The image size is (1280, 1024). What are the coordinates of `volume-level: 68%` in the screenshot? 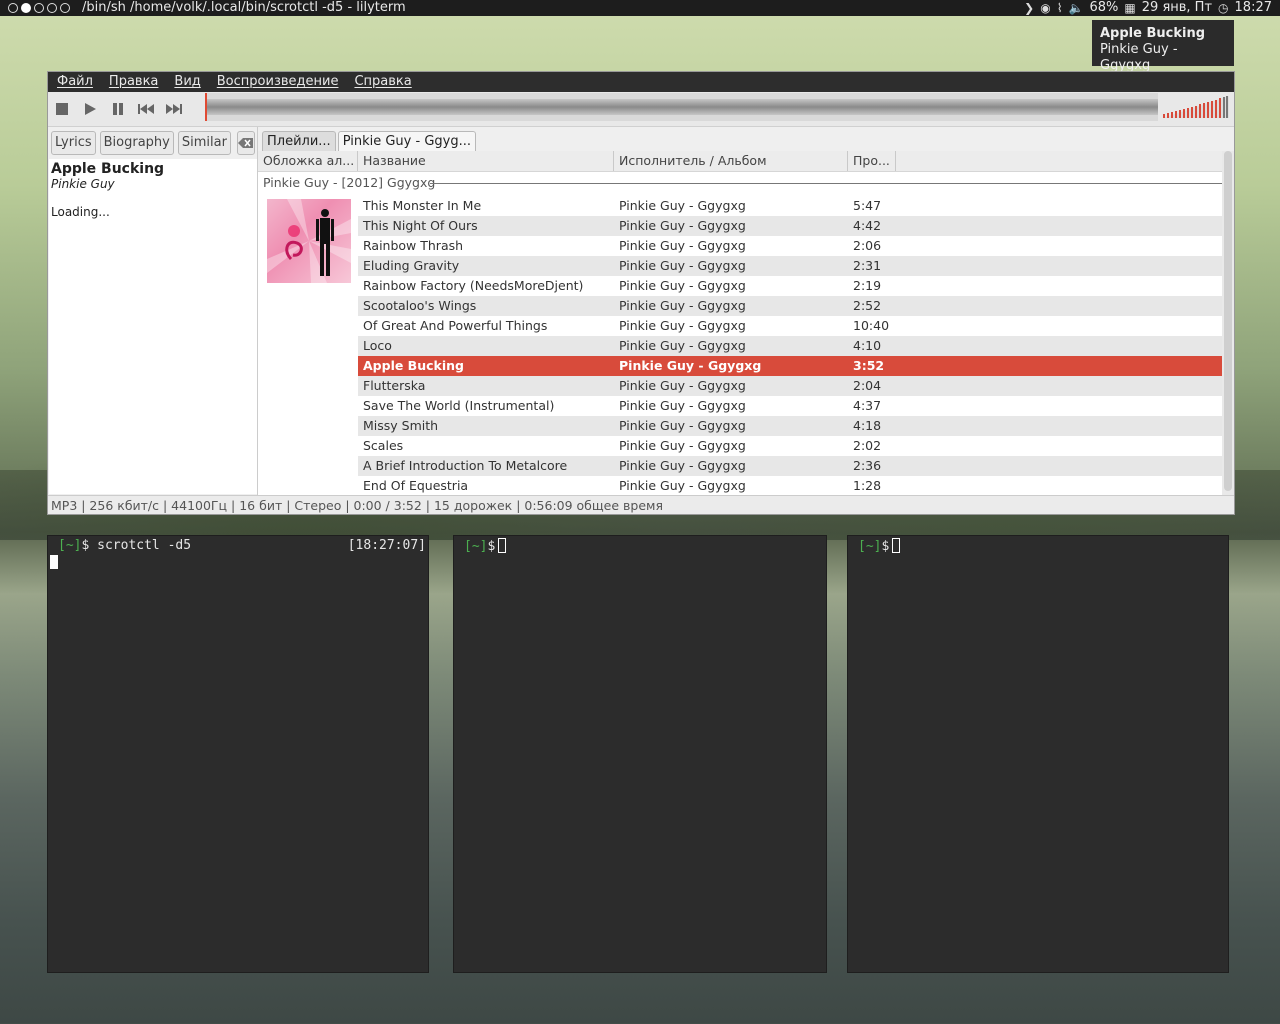 It's located at (1104, 7).